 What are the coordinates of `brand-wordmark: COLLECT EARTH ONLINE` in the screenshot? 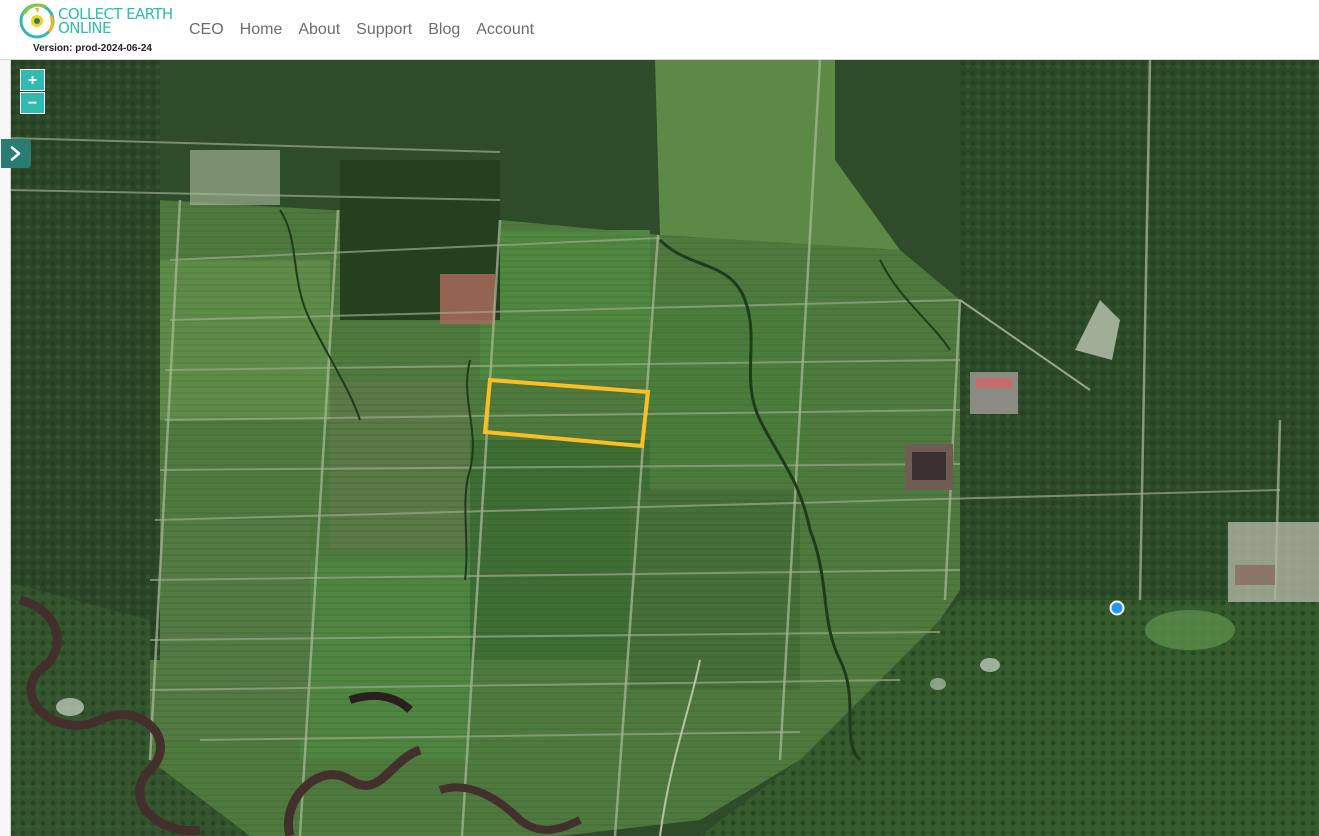 It's located at (115, 22).